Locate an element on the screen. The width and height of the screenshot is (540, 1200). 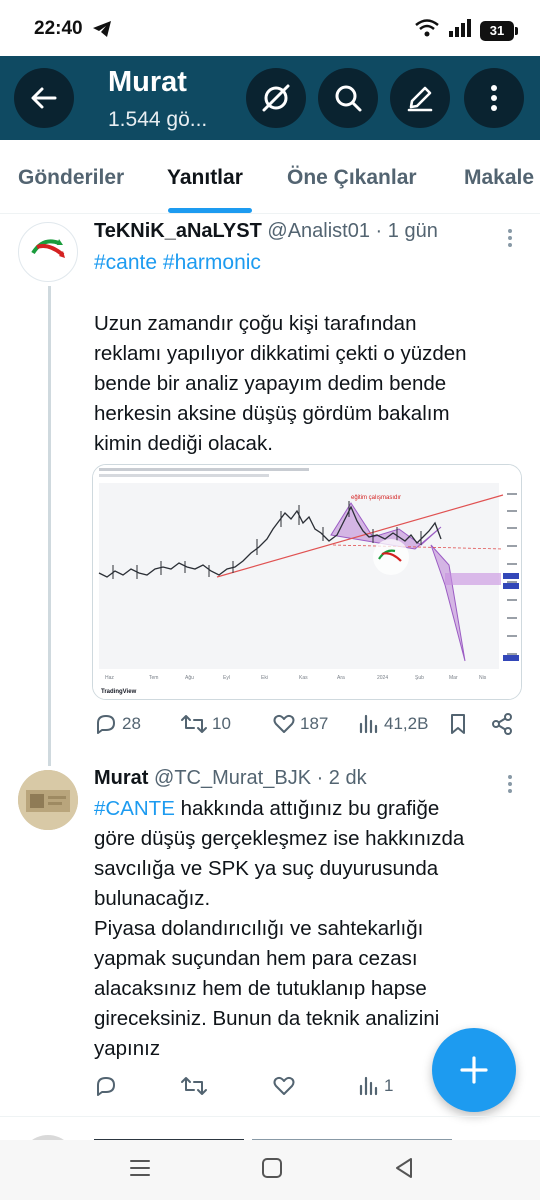
author-name: TeKNiK_aNaLYST is located at coordinates (178, 231).